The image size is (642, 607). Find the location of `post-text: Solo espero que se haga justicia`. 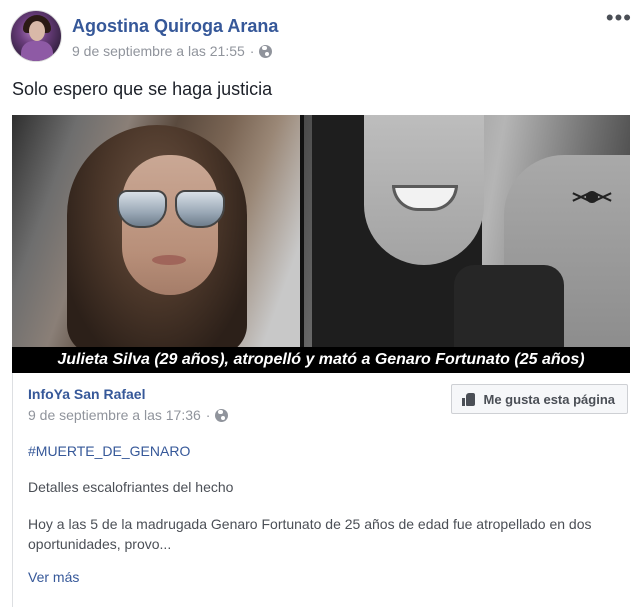

post-text: Solo espero que se haga justicia is located at coordinates (142, 89).